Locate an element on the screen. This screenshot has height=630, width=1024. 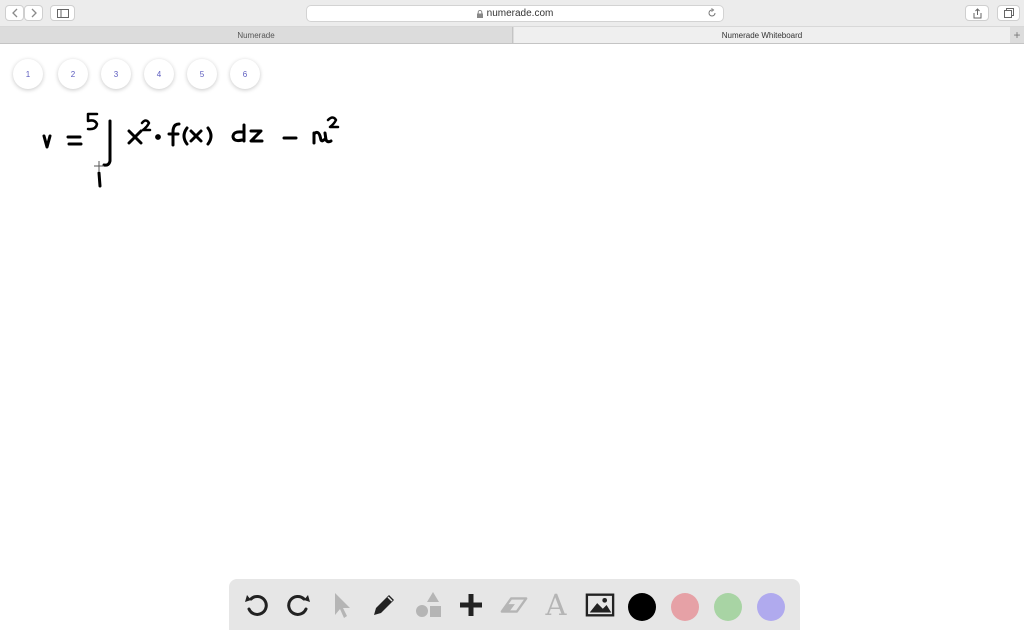
undo-button is located at coordinates (256, 605).